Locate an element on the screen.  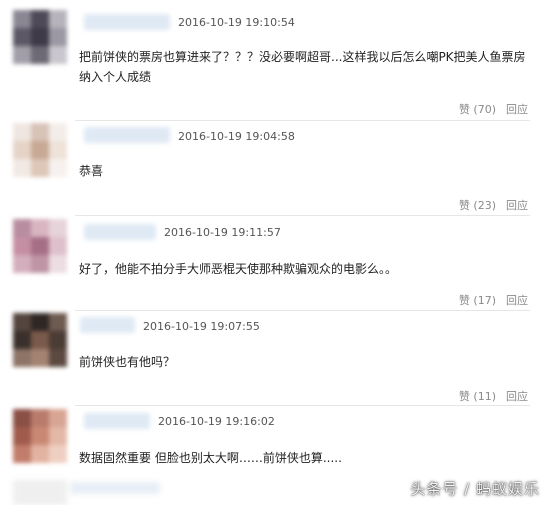
next-comment-username is located at coordinates (115, 488).